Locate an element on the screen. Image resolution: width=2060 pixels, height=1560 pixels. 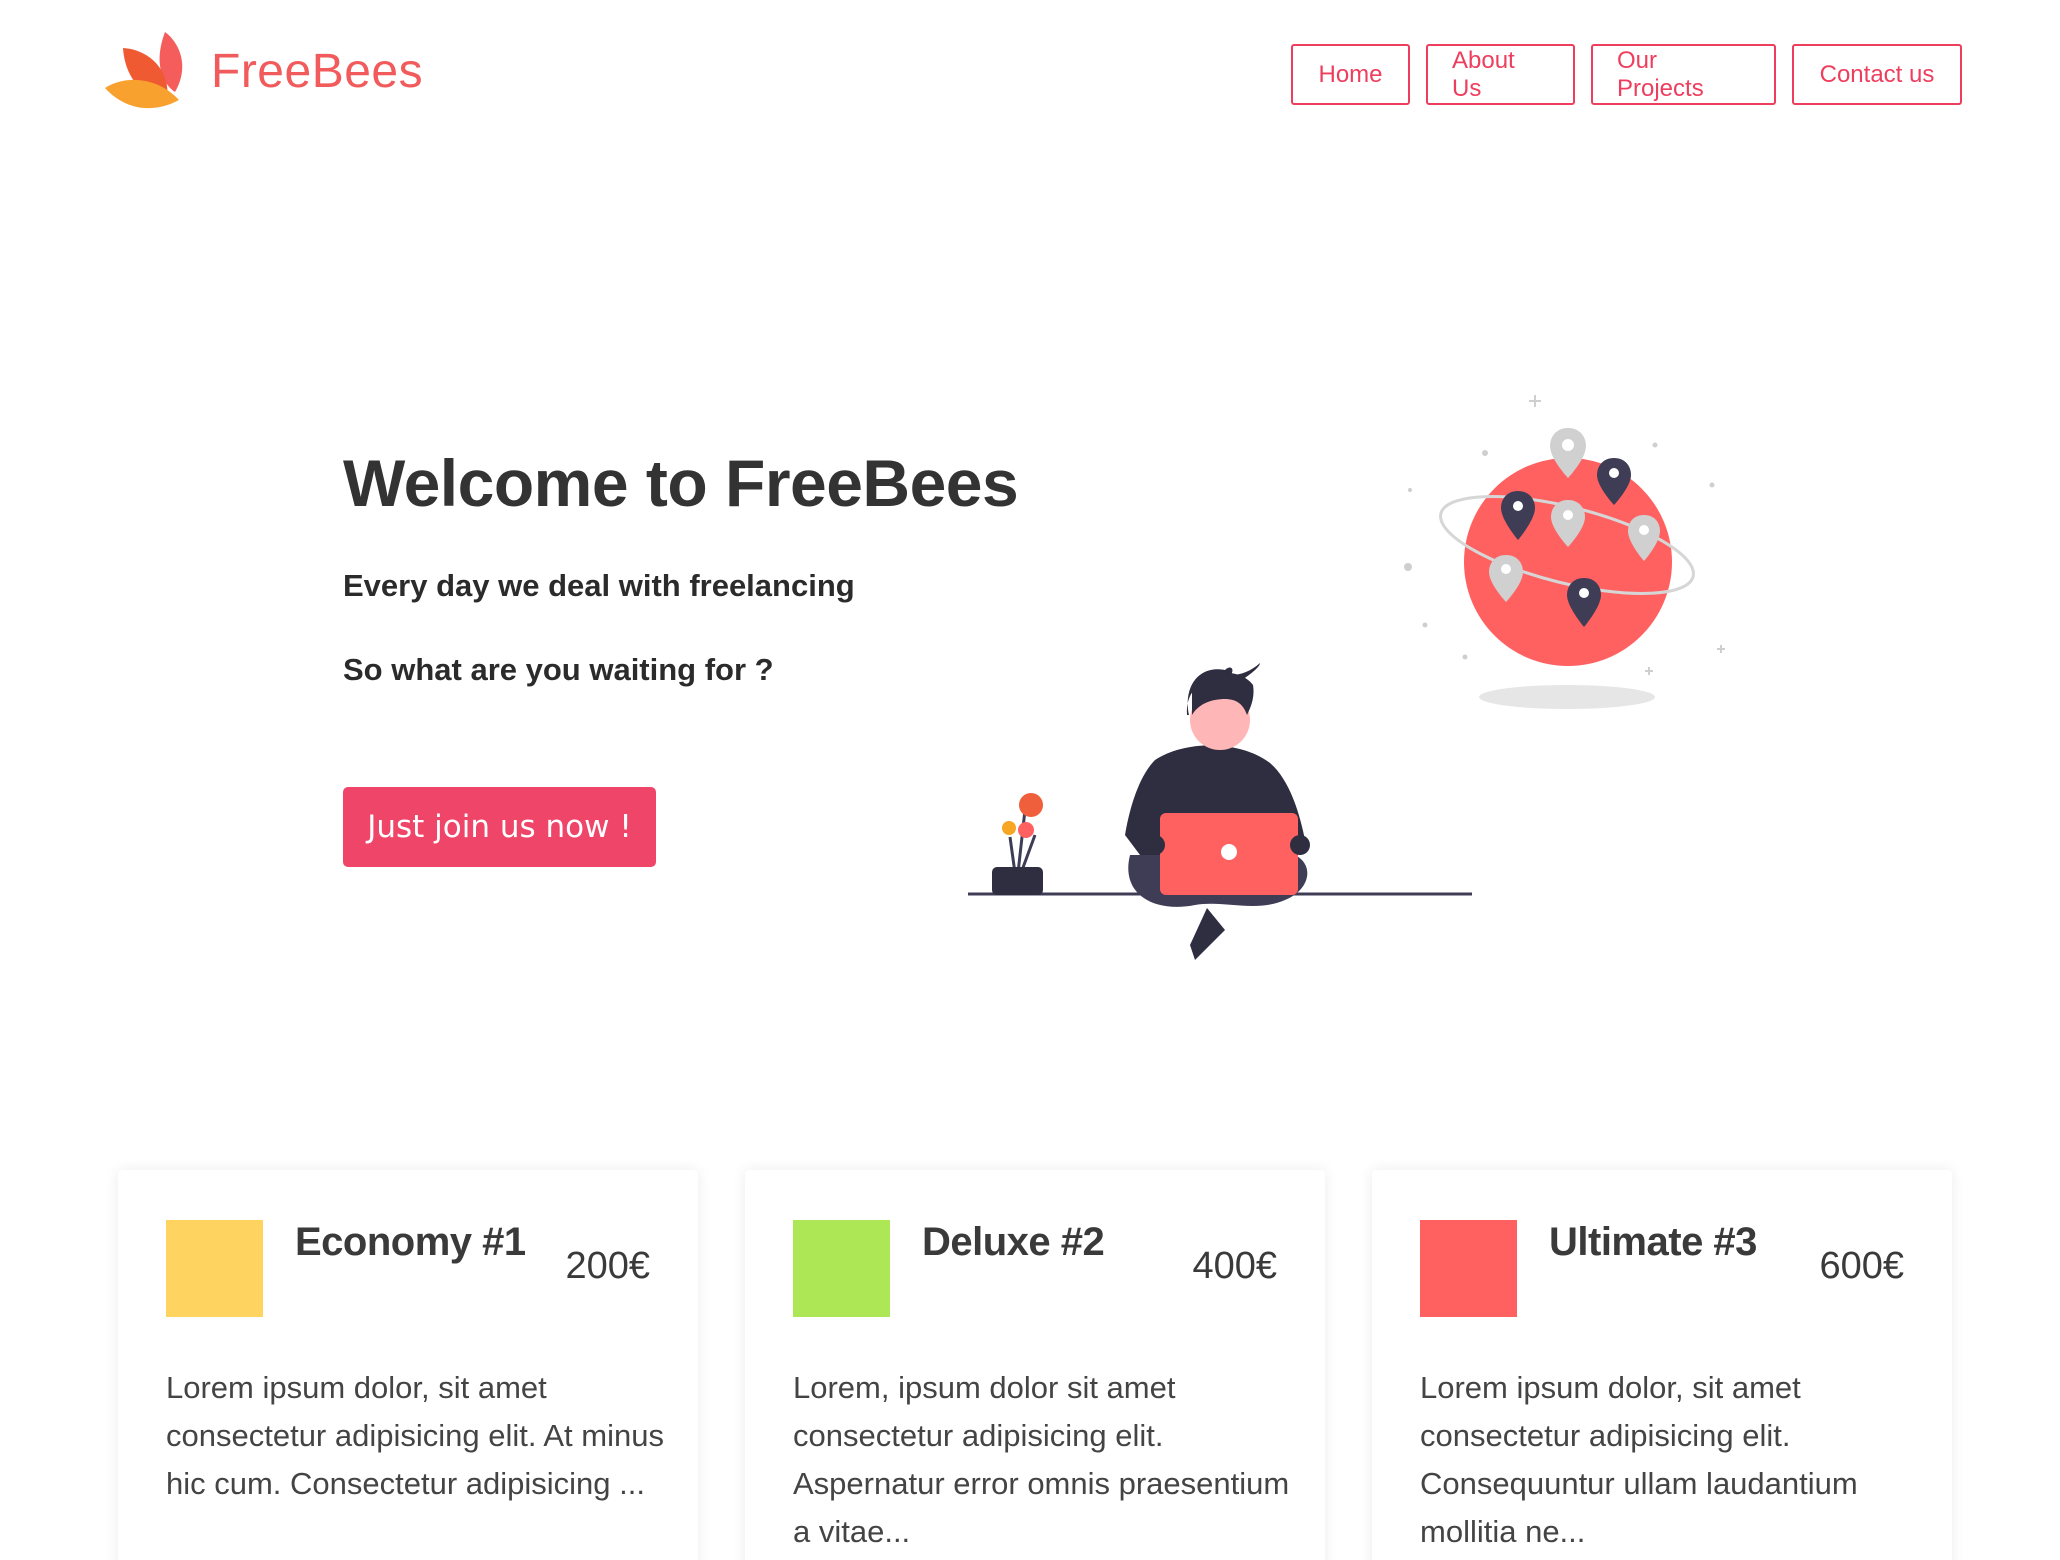
top-nav: Home About Us Our Projects Contact us is located at coordinates (1626, 74).